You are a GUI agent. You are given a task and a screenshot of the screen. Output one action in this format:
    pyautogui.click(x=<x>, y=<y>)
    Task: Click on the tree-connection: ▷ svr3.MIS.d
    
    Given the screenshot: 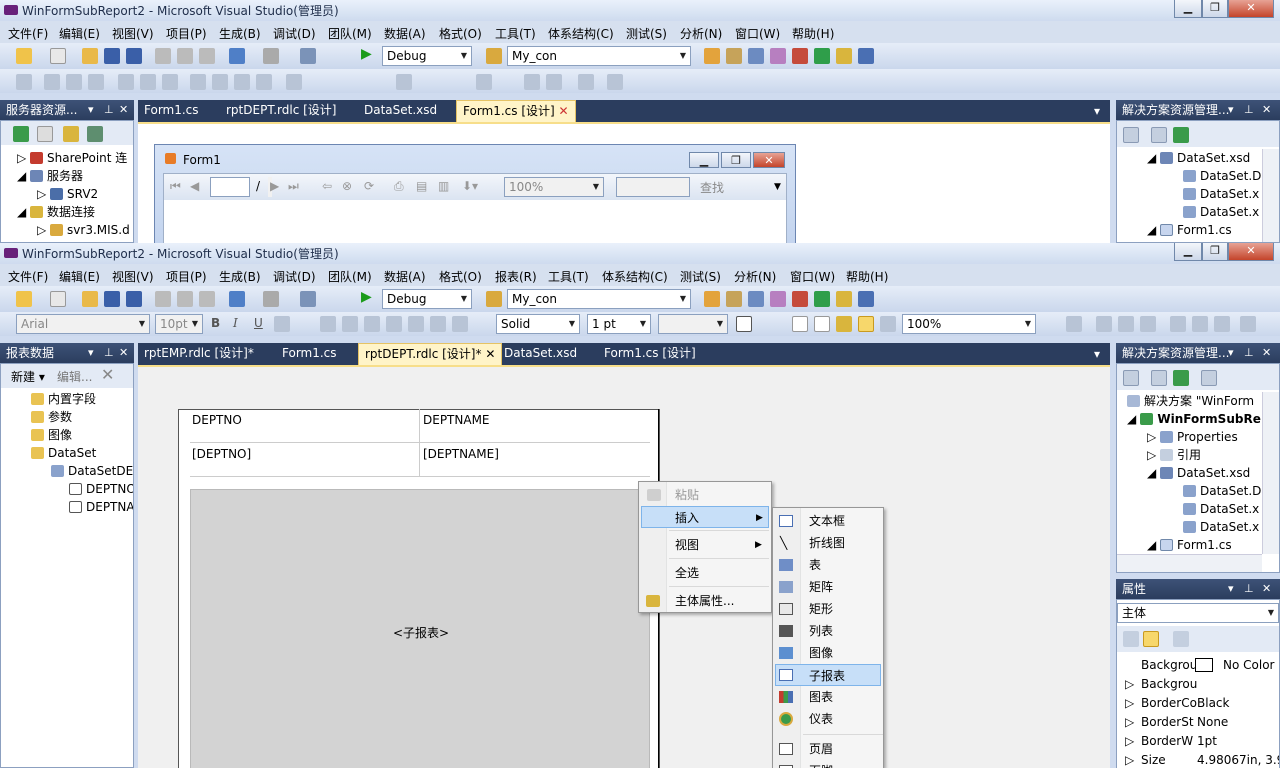 What is the action you would take?
    pyautogui.click(x=83, y=230)
    